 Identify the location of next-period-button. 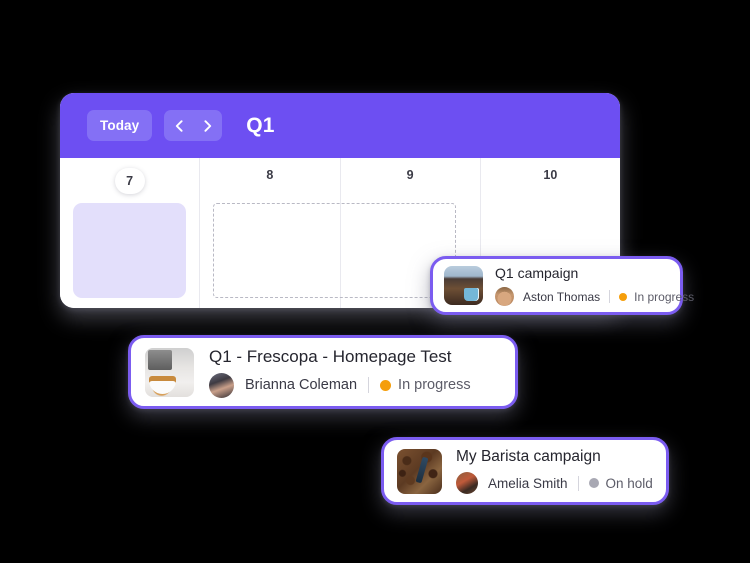
(207, 125).